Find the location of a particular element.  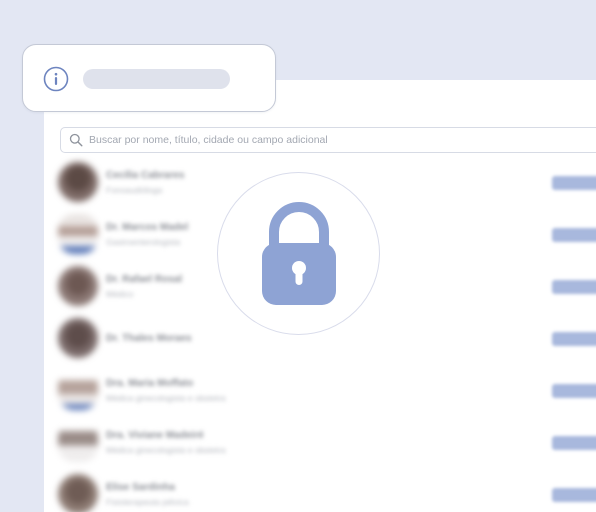

search-icon is located at coordinates (76, 140).